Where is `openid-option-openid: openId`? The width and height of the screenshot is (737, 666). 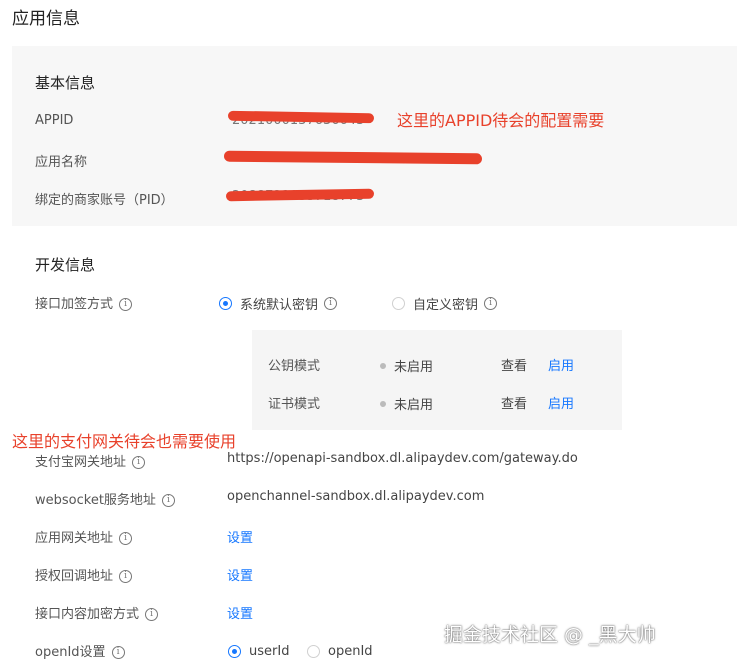
openid-option-openid: openId is located at coordinates (340, 650).